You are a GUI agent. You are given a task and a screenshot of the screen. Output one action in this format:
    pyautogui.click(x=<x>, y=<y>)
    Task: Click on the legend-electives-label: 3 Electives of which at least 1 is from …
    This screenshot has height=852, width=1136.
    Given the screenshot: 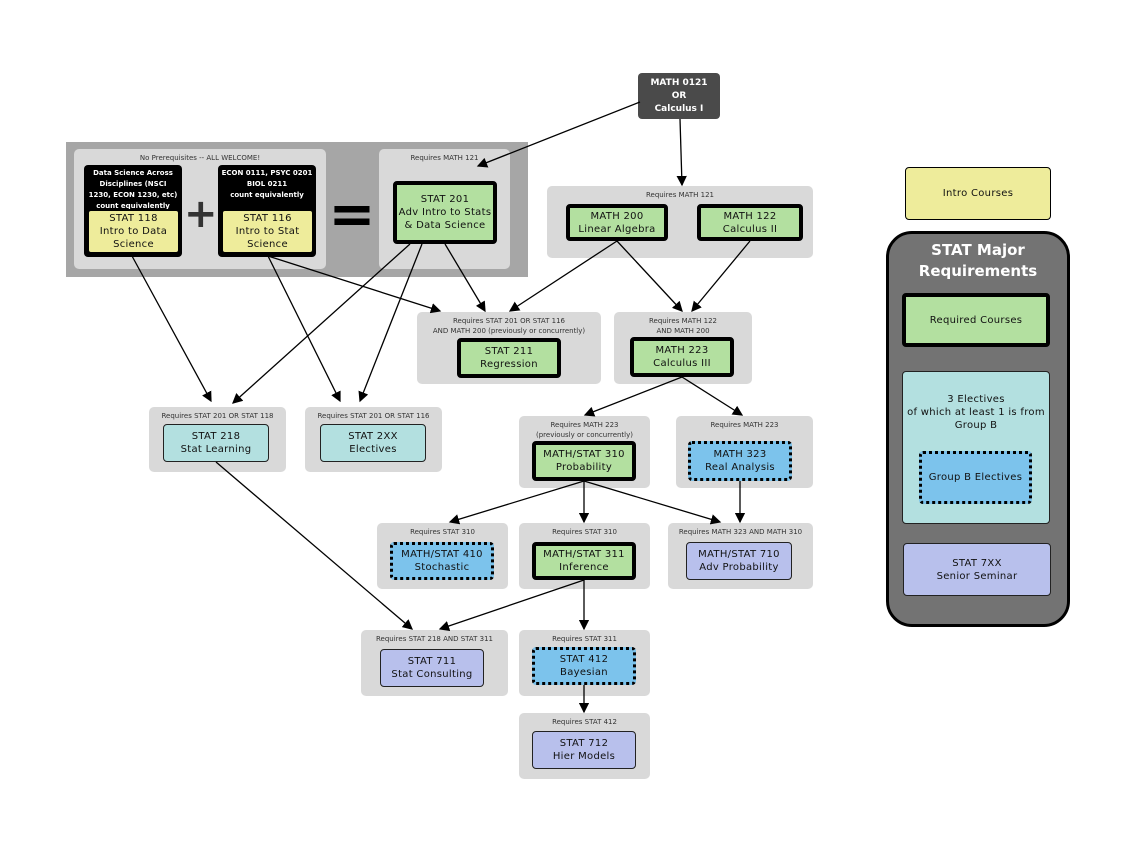 What is the action you would take?
    pyautogui.click(x=976, y=412)
    